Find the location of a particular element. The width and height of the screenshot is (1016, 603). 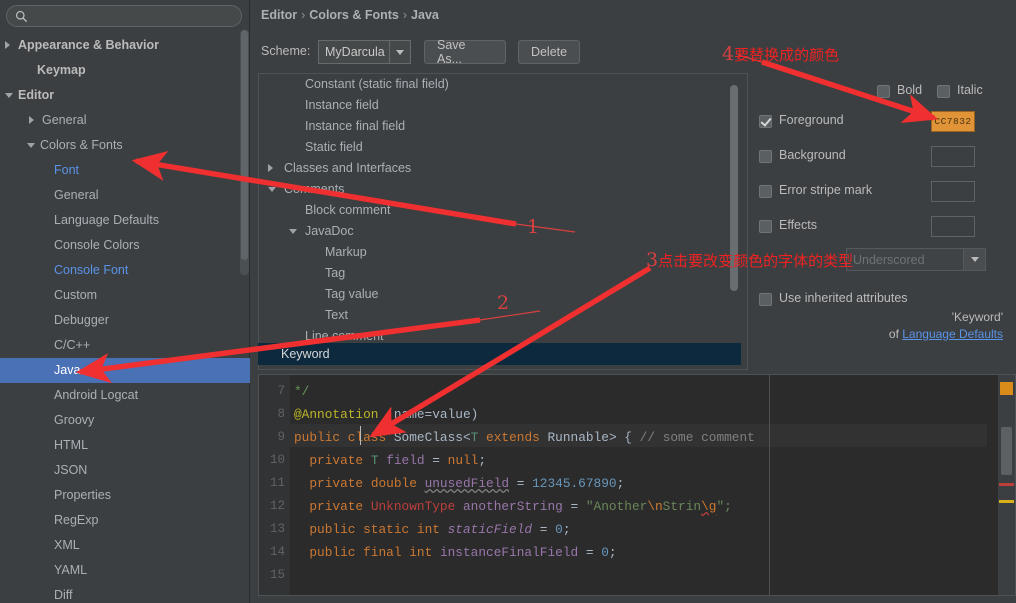

sidebar-item-label: General is located at coordinates (76, 195).